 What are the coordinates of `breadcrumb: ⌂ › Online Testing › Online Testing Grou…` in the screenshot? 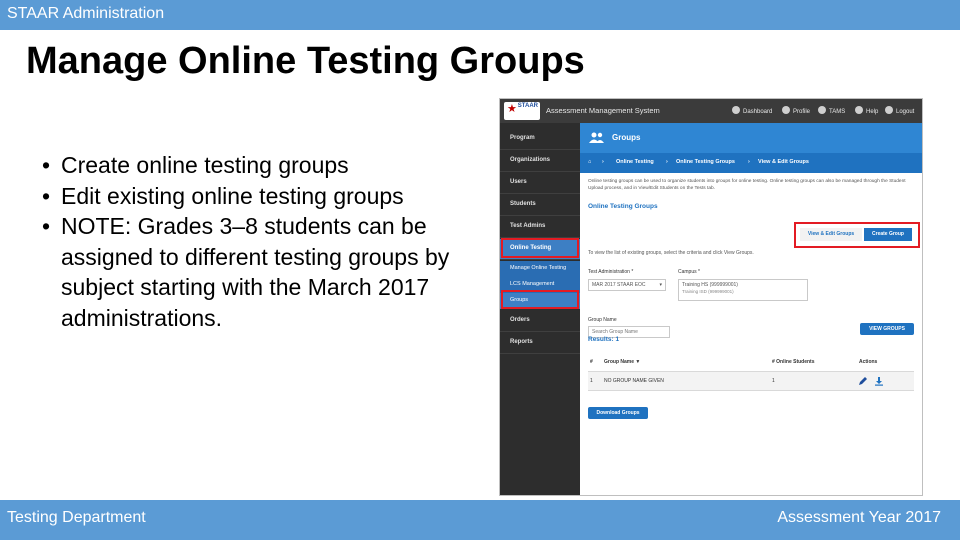 It's located at (751, 163).